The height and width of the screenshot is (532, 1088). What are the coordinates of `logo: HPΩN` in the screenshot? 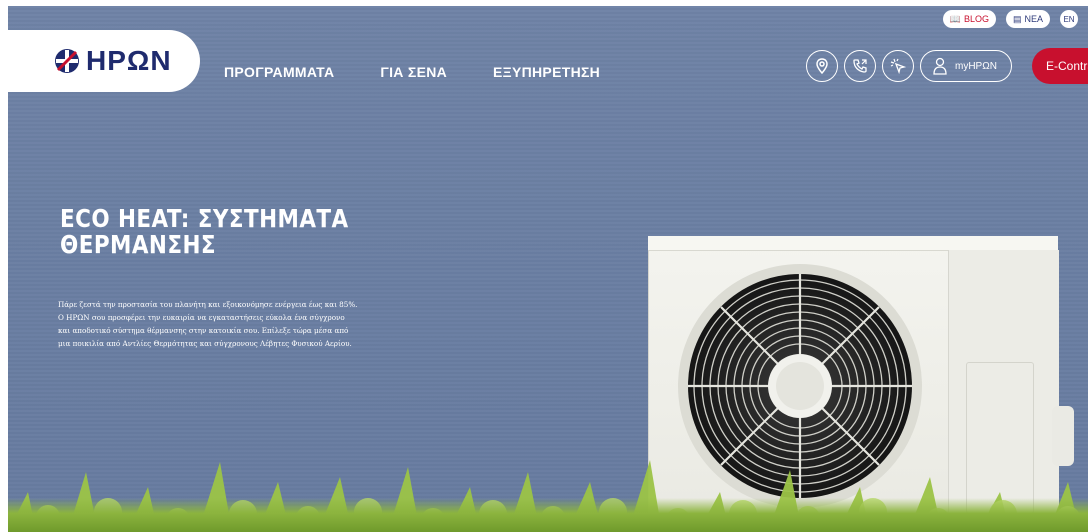 It's located at (104, 61).